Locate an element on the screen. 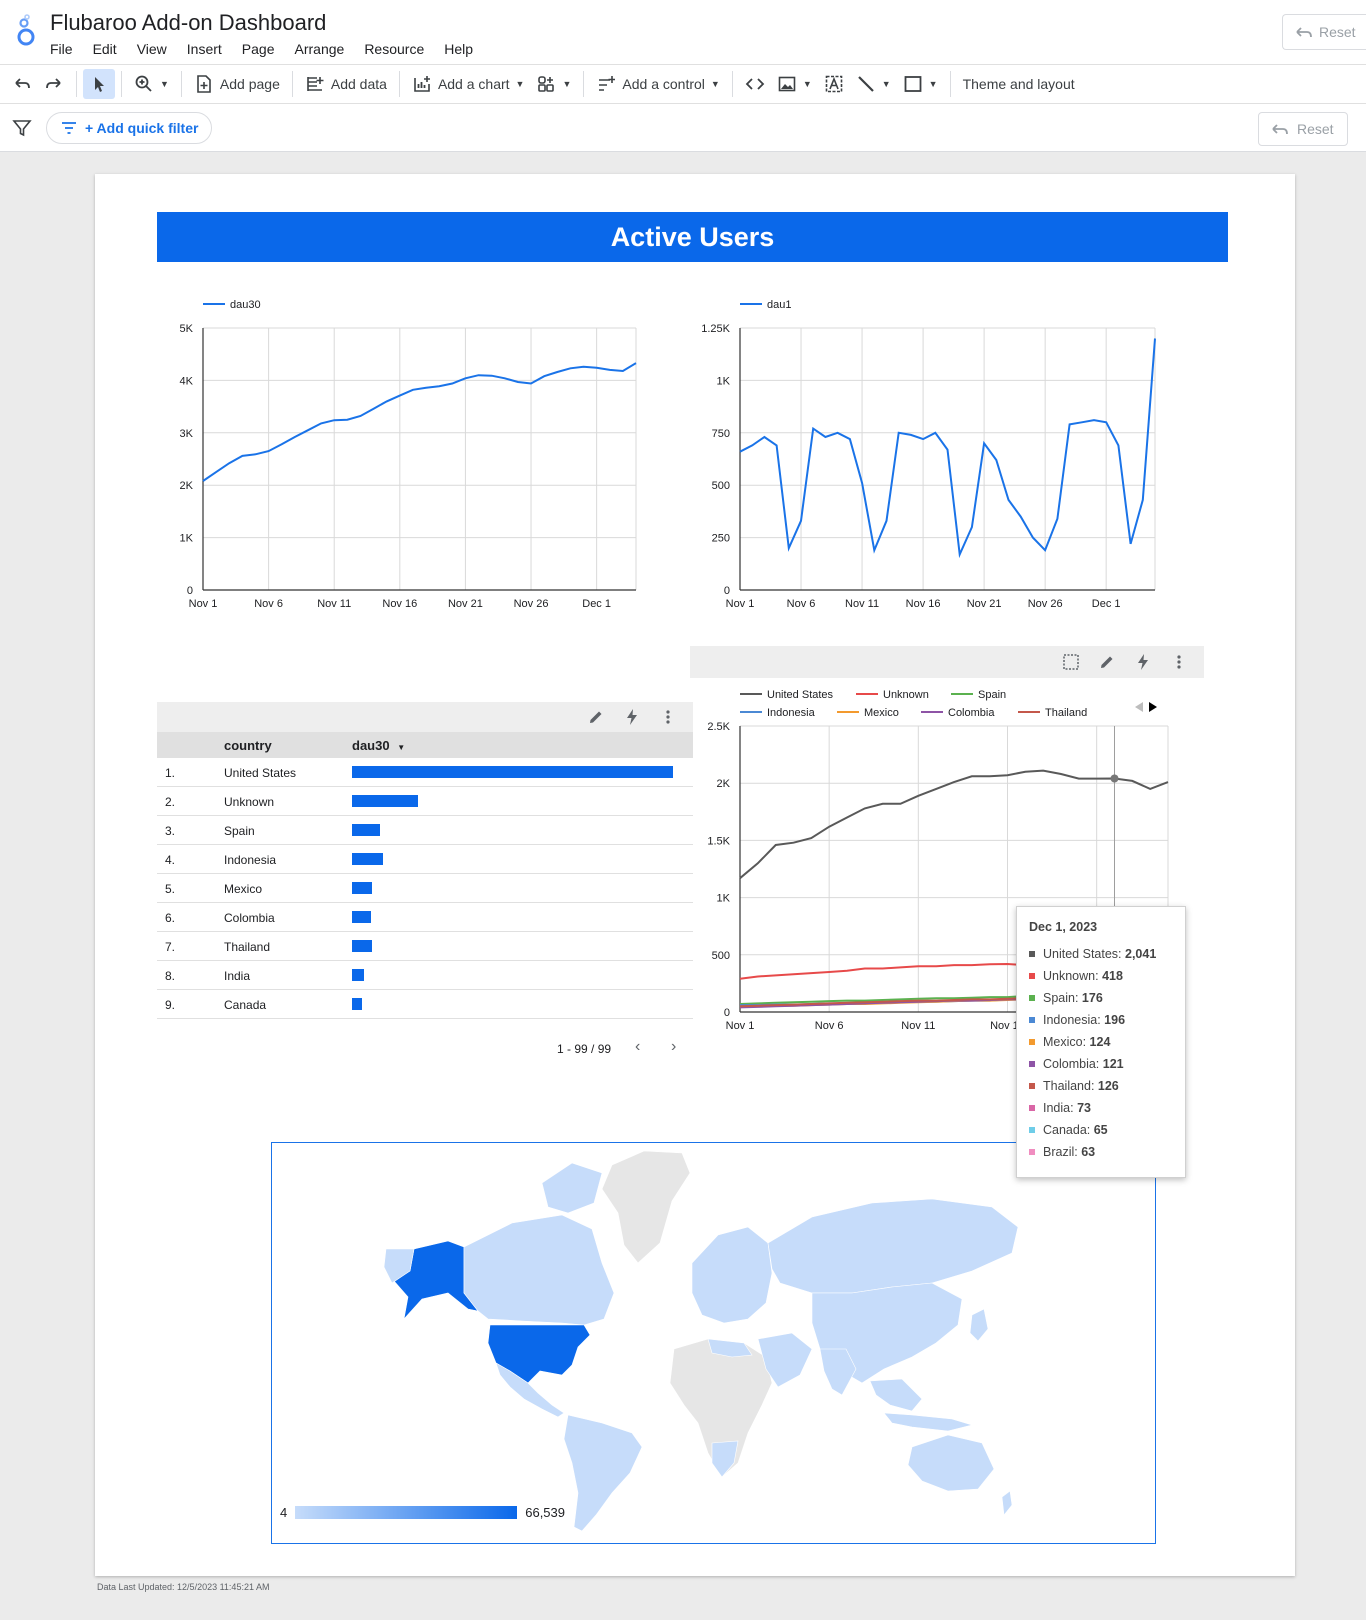 Image resolution: width=1366 pixels, height=1620 pixels. y-tick-label: 2K is located at coordinates (724, 784).